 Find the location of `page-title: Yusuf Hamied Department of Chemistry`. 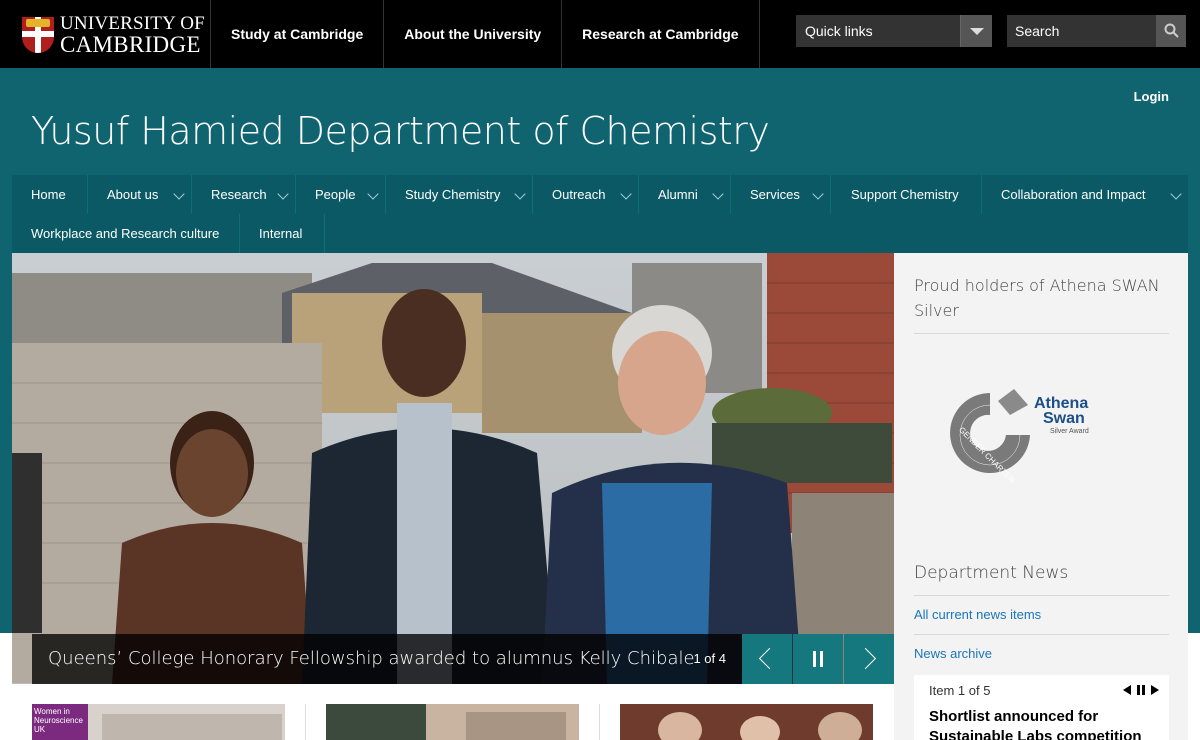

page-title: Yusuf Hamied Department of Chemistry is located at coordinates (400, 131).